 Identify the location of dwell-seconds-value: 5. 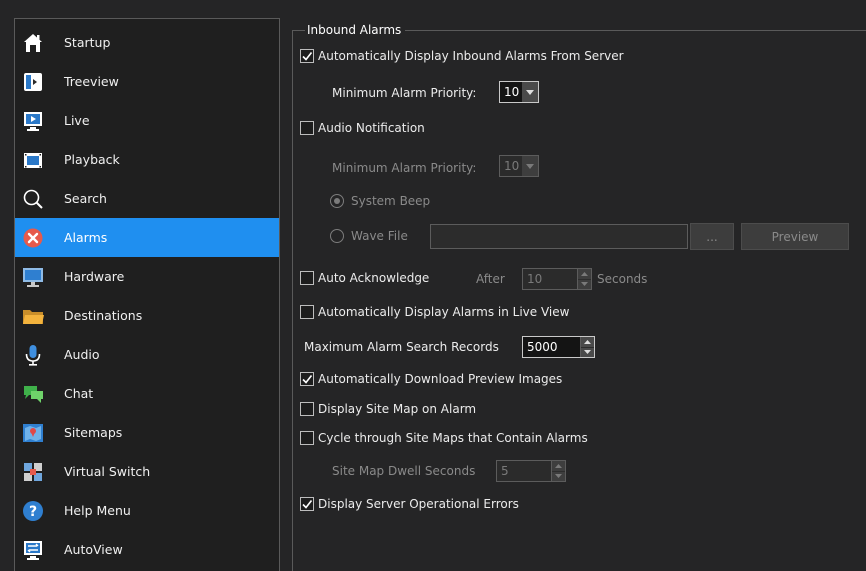
(505, 471).